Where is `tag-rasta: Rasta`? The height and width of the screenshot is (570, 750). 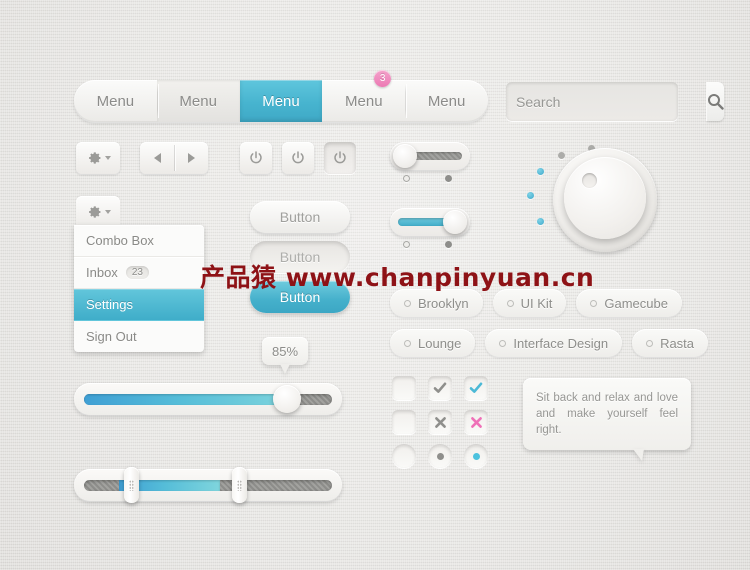 tag-rasta: Rasta is located at coordinates (670, 343).